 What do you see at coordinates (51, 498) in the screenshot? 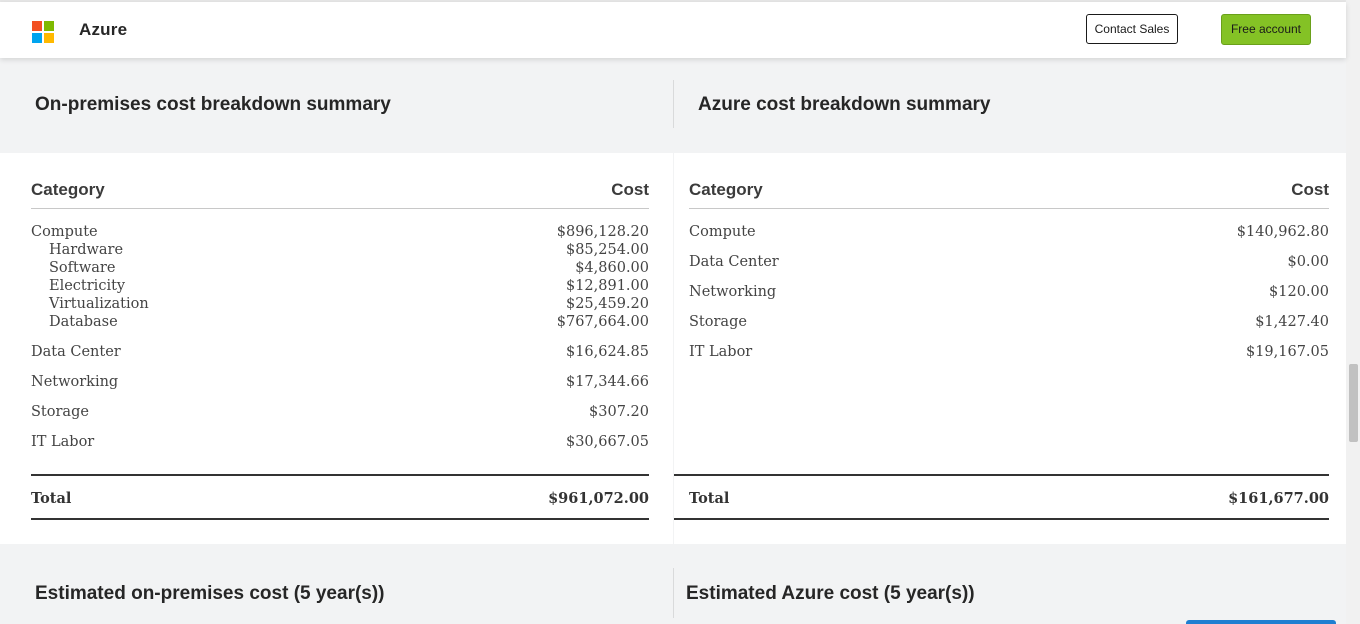
I see `onprem-total-label: Total` at bounding box center [51, 498].